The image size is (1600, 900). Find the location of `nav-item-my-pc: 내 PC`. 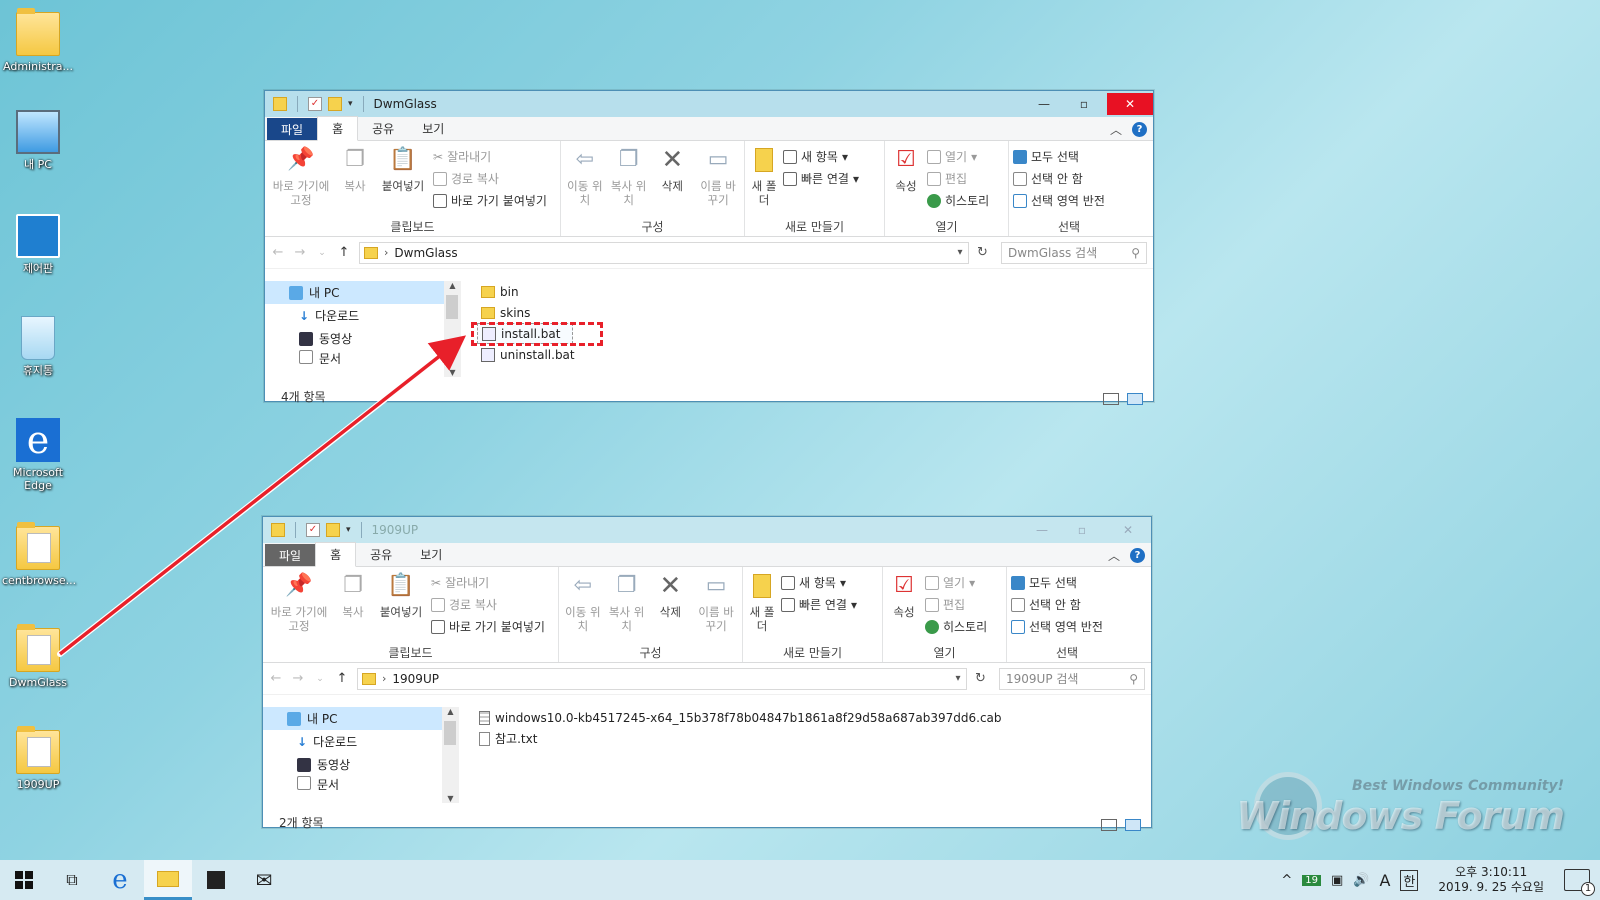

nav-item-my-pc: 내 PC is located at coordinates (361, 718).